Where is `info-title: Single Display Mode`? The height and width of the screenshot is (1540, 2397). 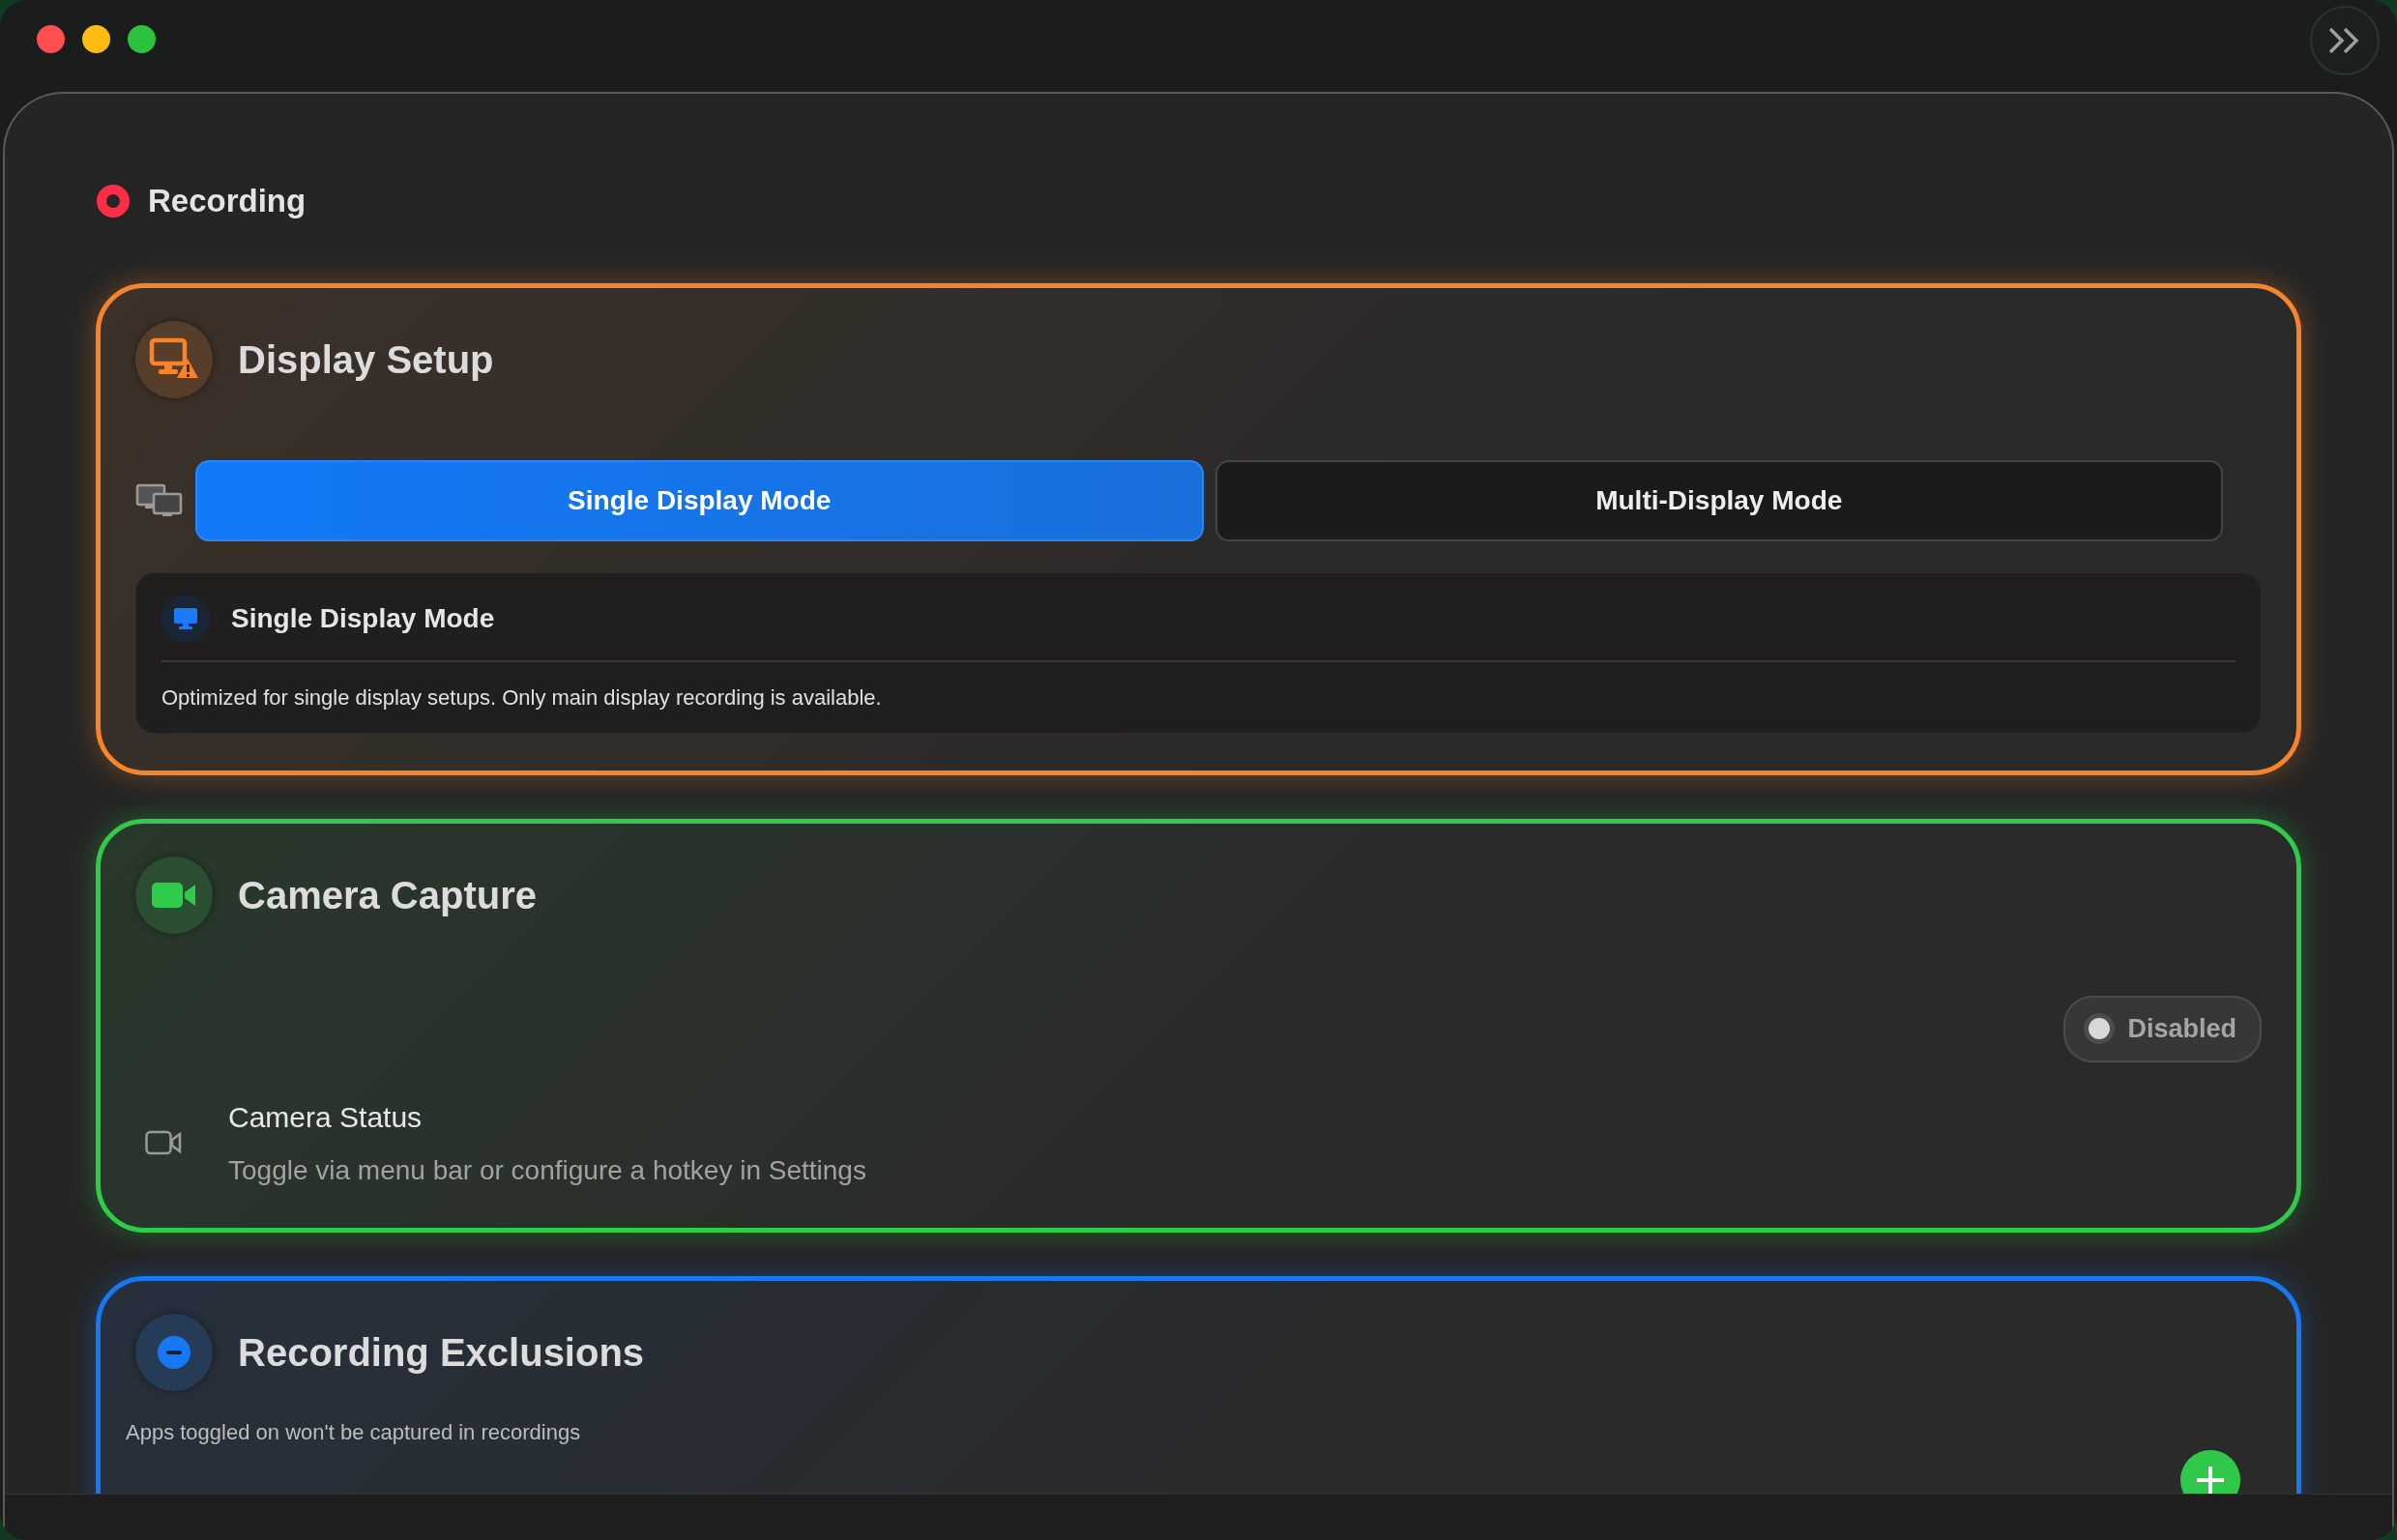
info-title: Single Display Mode is located at coordinates (363, 618).